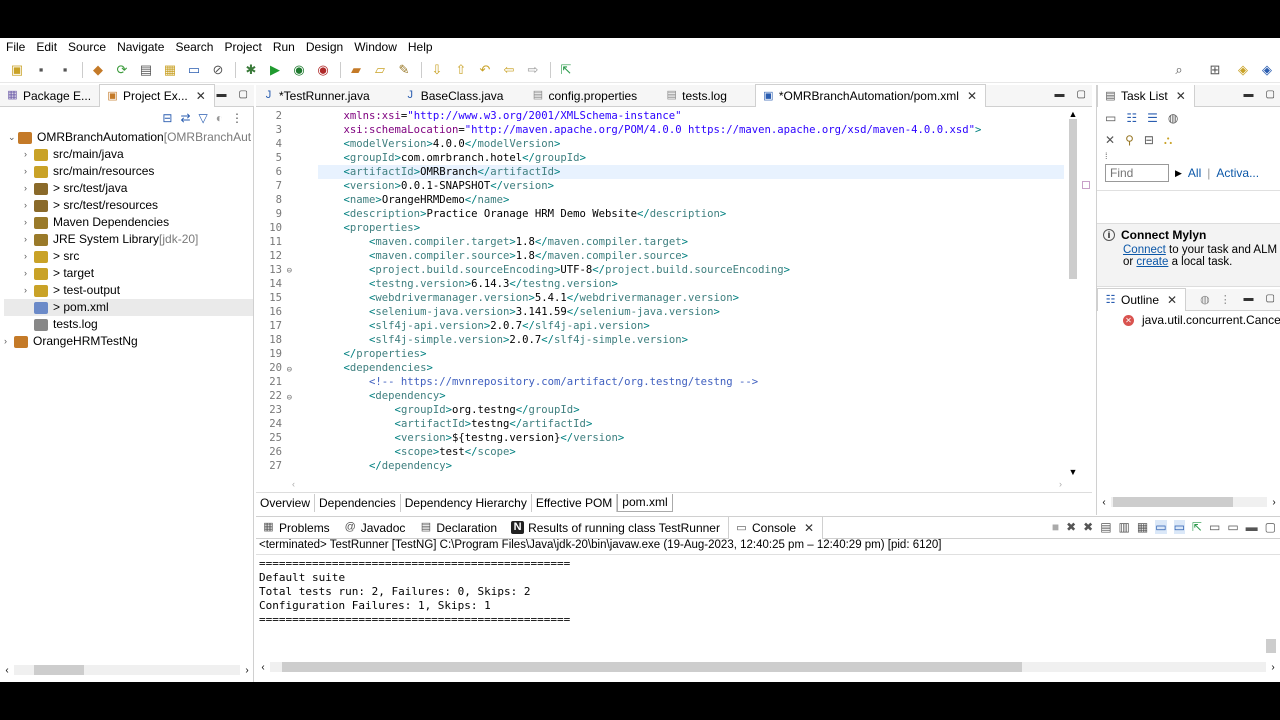 This screenshot has width=1280, height=720. Describe the element at coordinates (1173, 118) in the screenshot. I see `hide-completed-icon: ◍` at that location.